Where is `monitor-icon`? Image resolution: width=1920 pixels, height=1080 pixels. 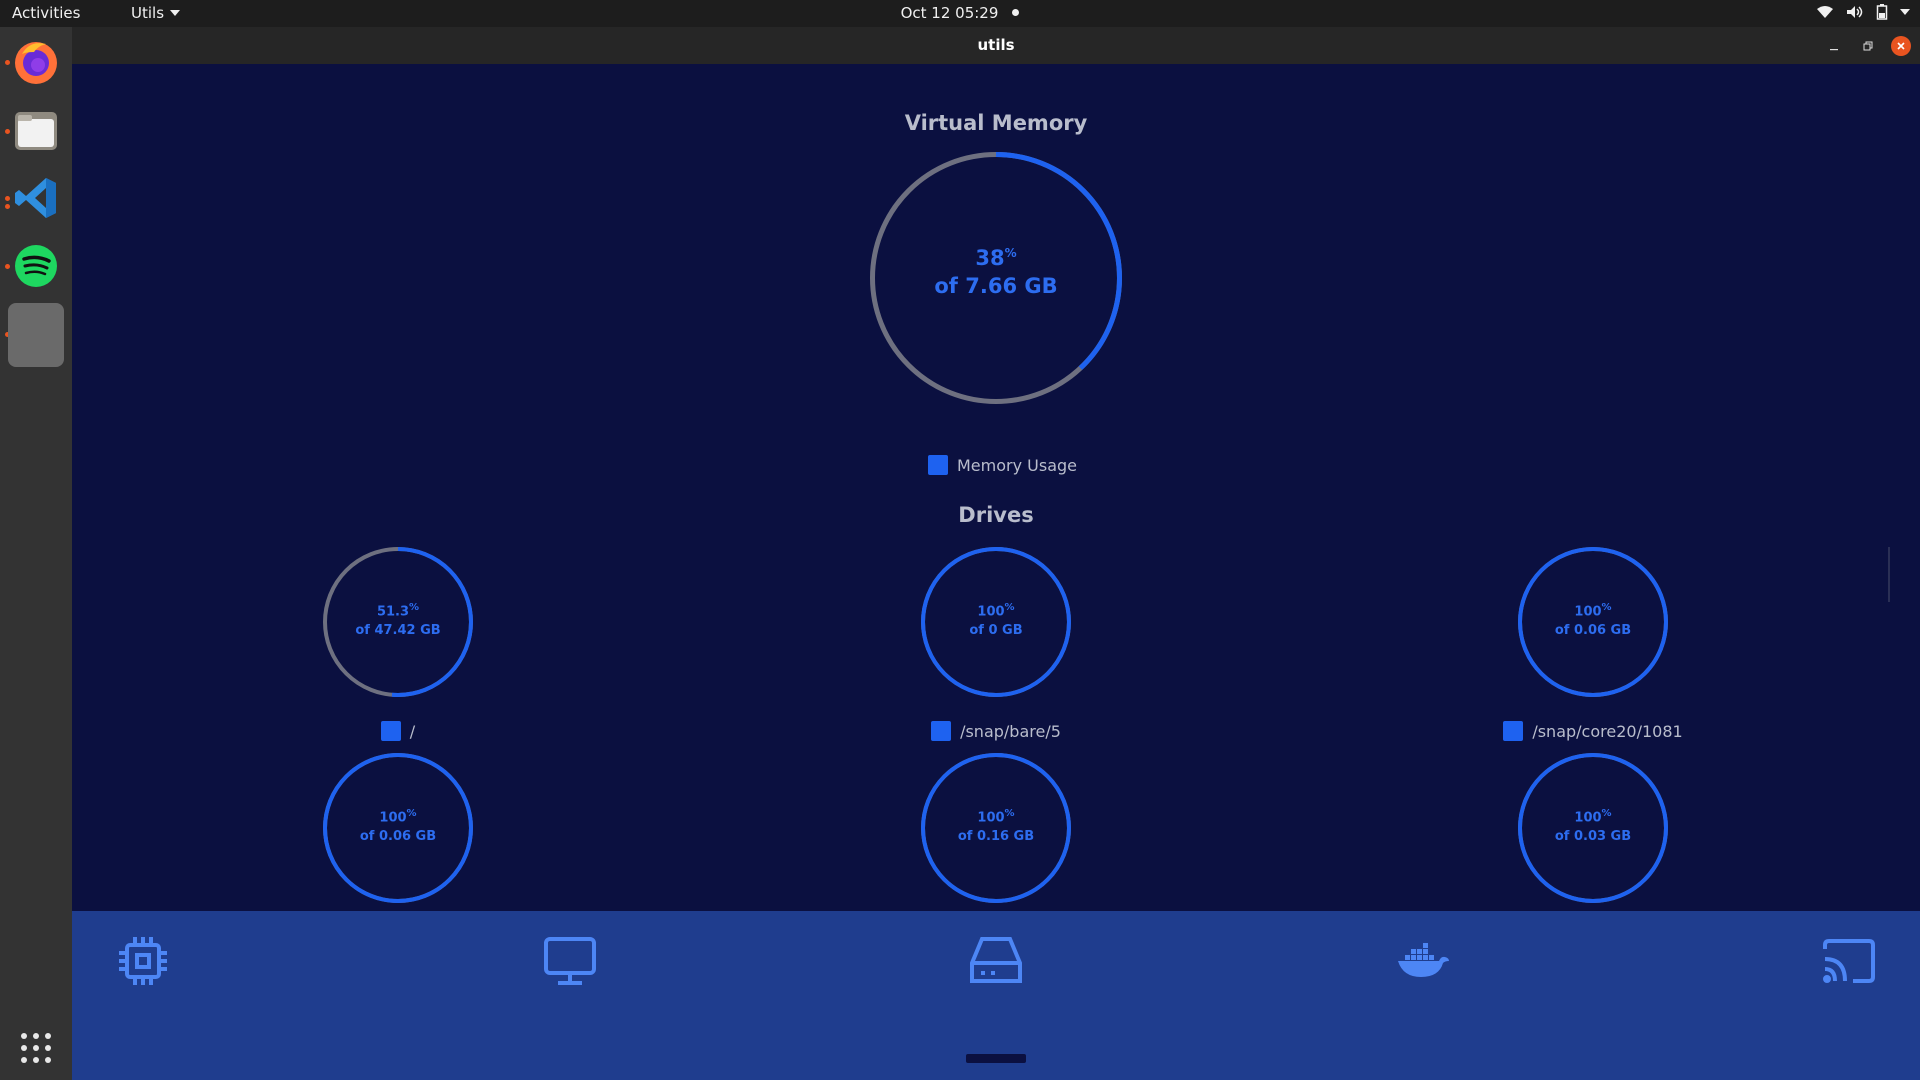
monitor-icon is located at coordinates (570, 961).